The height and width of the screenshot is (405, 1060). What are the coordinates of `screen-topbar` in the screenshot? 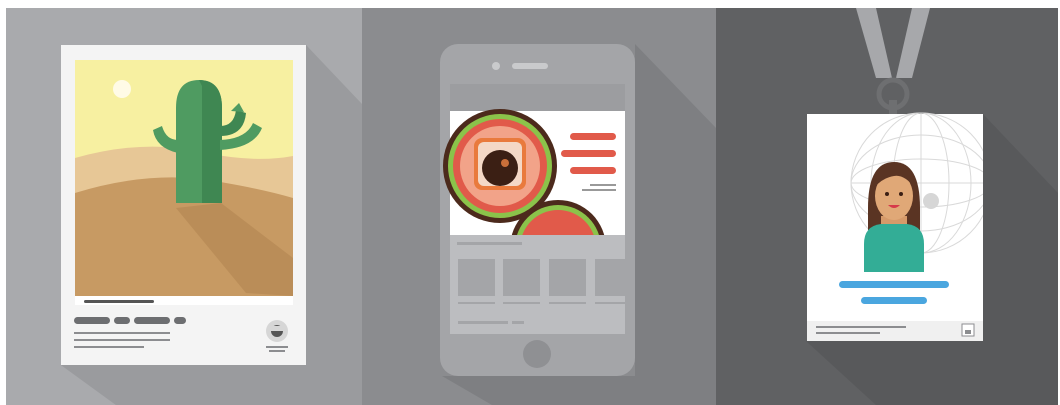 It's located at (537, 97).